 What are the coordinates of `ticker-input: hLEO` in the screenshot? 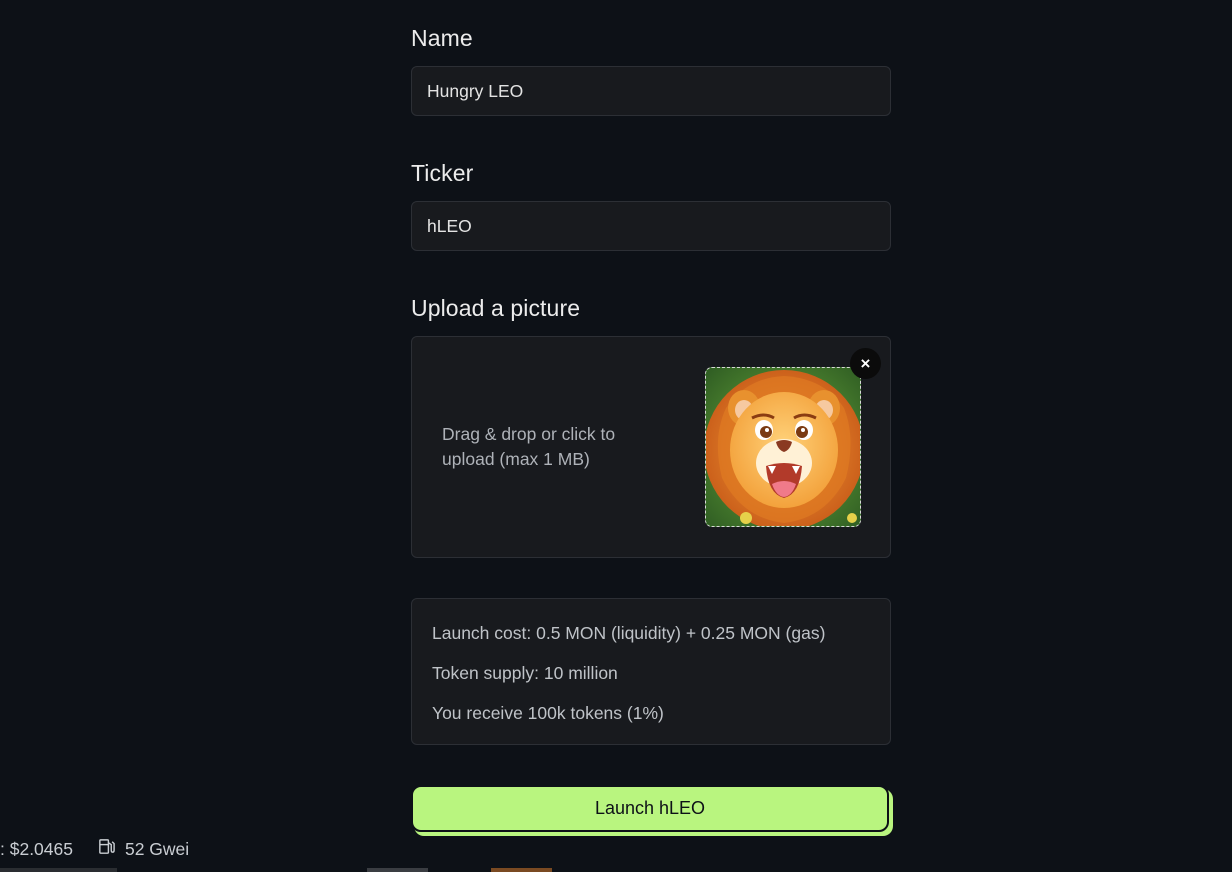 It's located at (651, 226).